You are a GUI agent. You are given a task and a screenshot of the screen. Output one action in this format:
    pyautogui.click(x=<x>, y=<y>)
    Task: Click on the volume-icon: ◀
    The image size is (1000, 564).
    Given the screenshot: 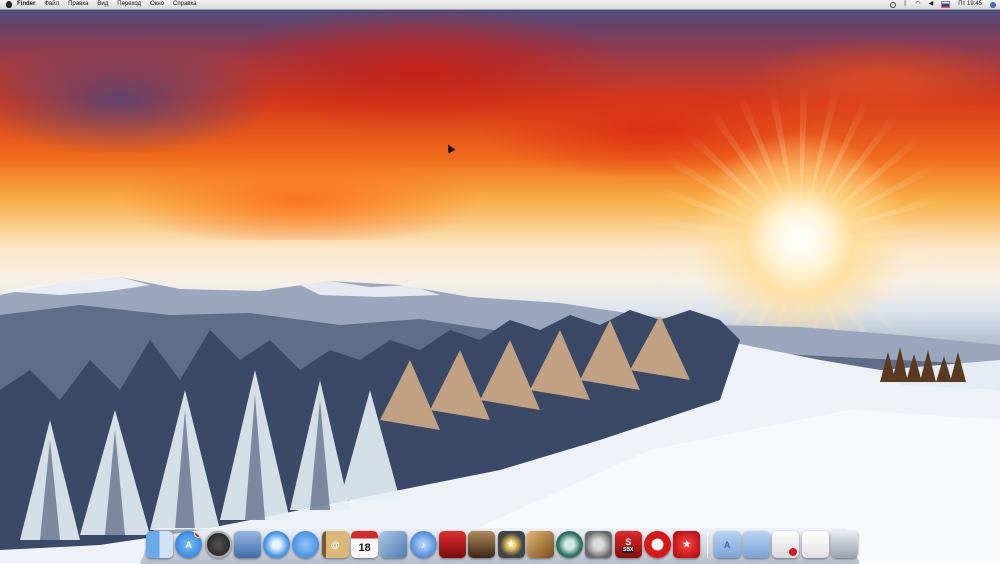 What is the action you would take?
    pyautogui.click(x=931, y=4)
    